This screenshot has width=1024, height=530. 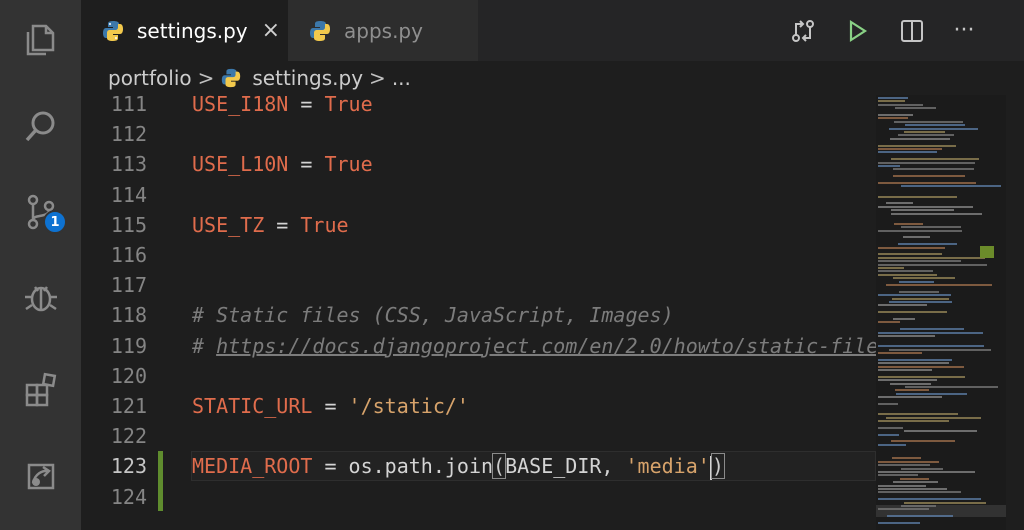 I want to click on more-actions-icon: ···, so click(x=964, y=30).